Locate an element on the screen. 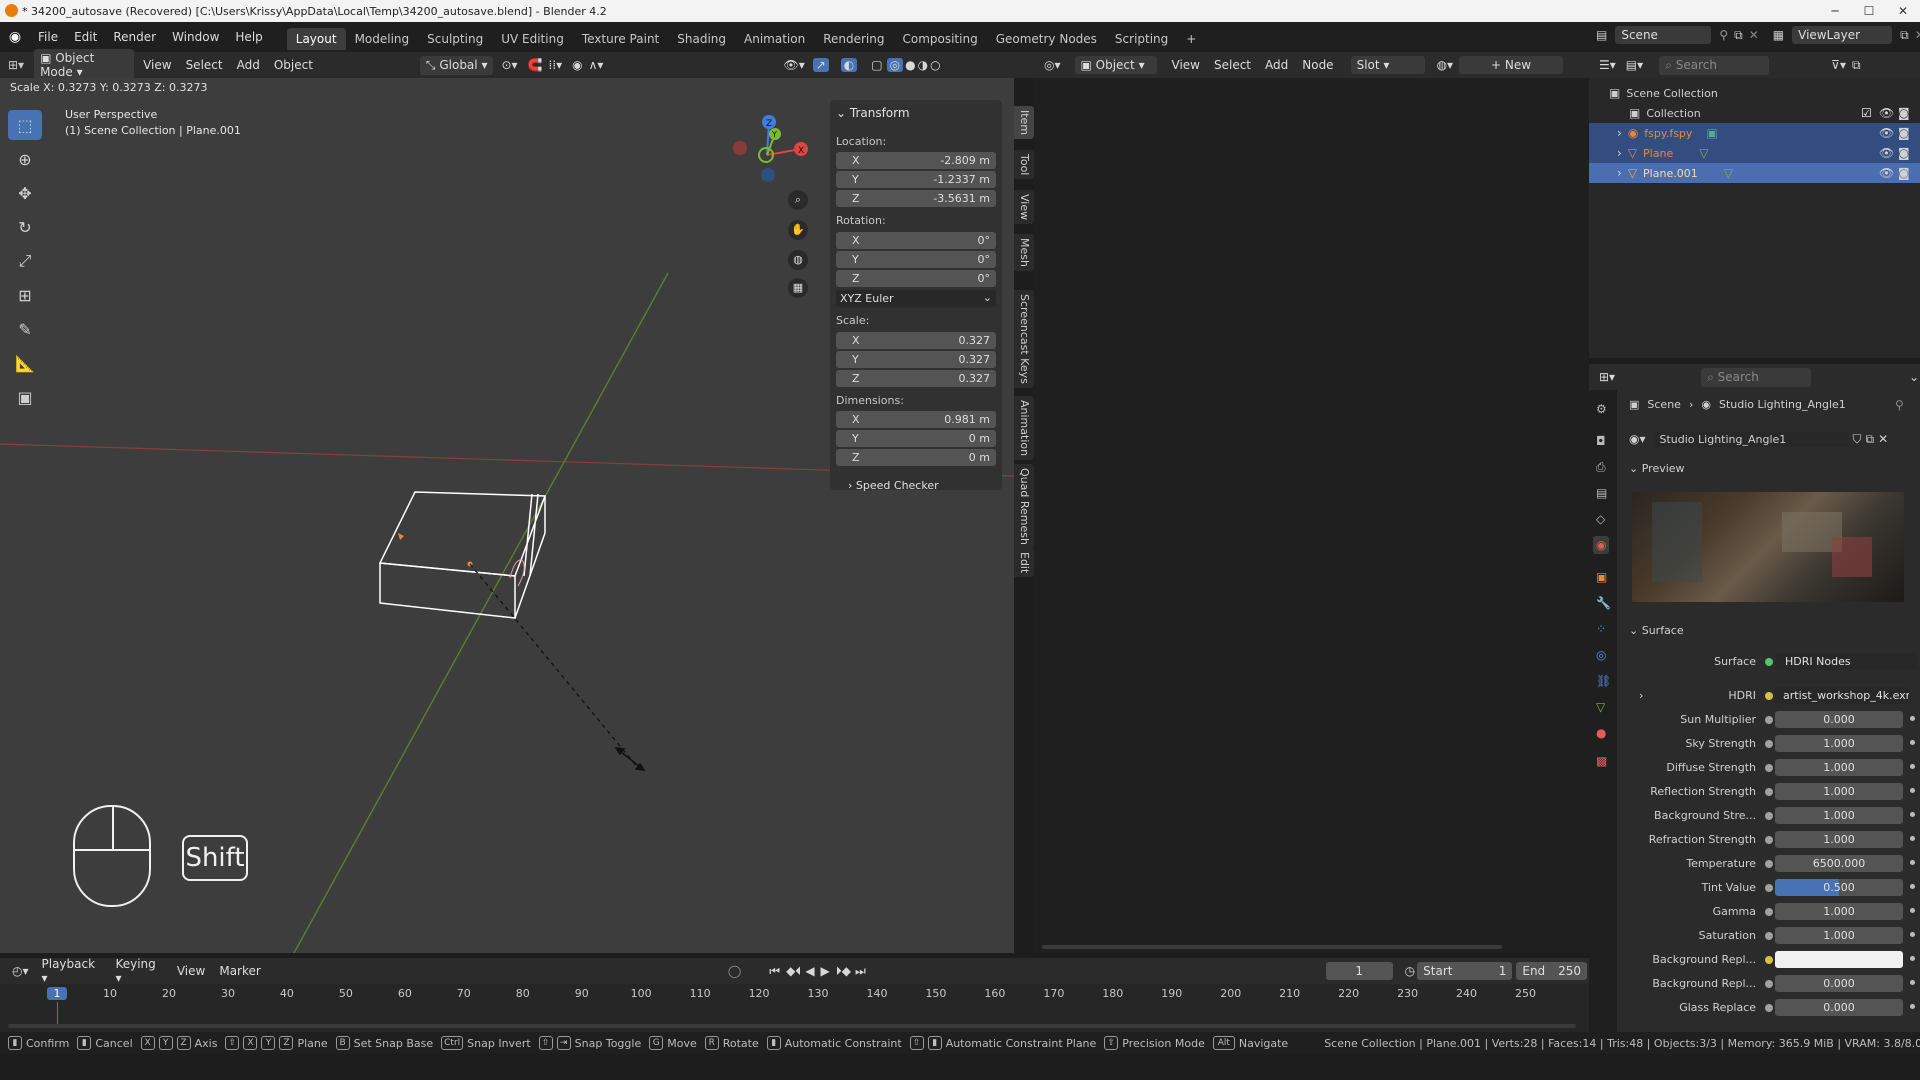 The height and width of the screenshot is (1080, 1920). output-tab-icon: ⎙ is located at coordinates (1601, 467).